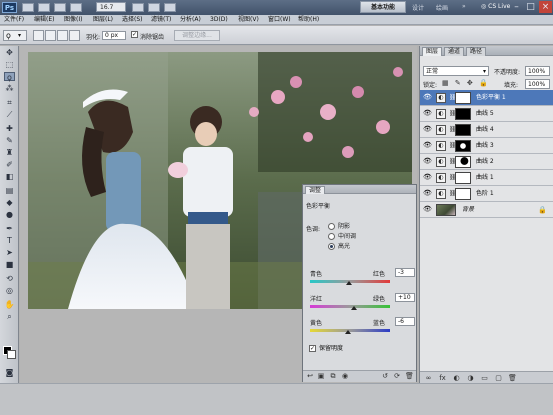 This screenshot has height=415, width=553. I want to click on tool-preset-picker: ϙ ▾, so click(15, 35).